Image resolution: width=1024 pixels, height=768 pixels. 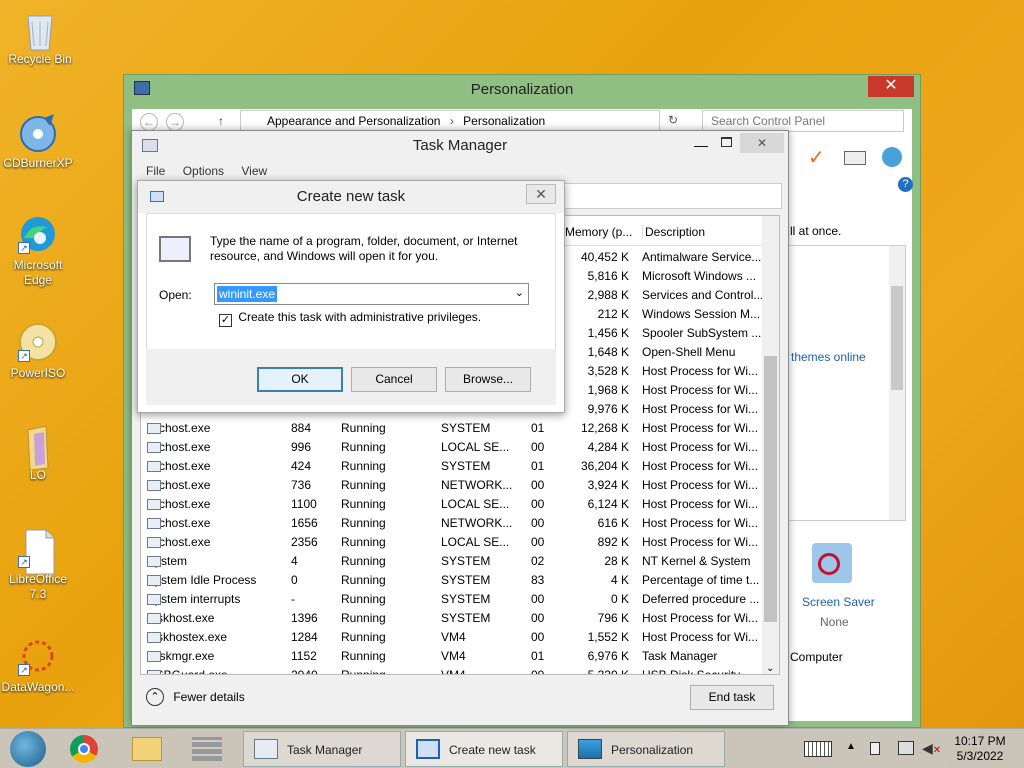 I want to click on desktop-icon-cdburnerxp: CDBurnerXP, so click(x=38, y=141).